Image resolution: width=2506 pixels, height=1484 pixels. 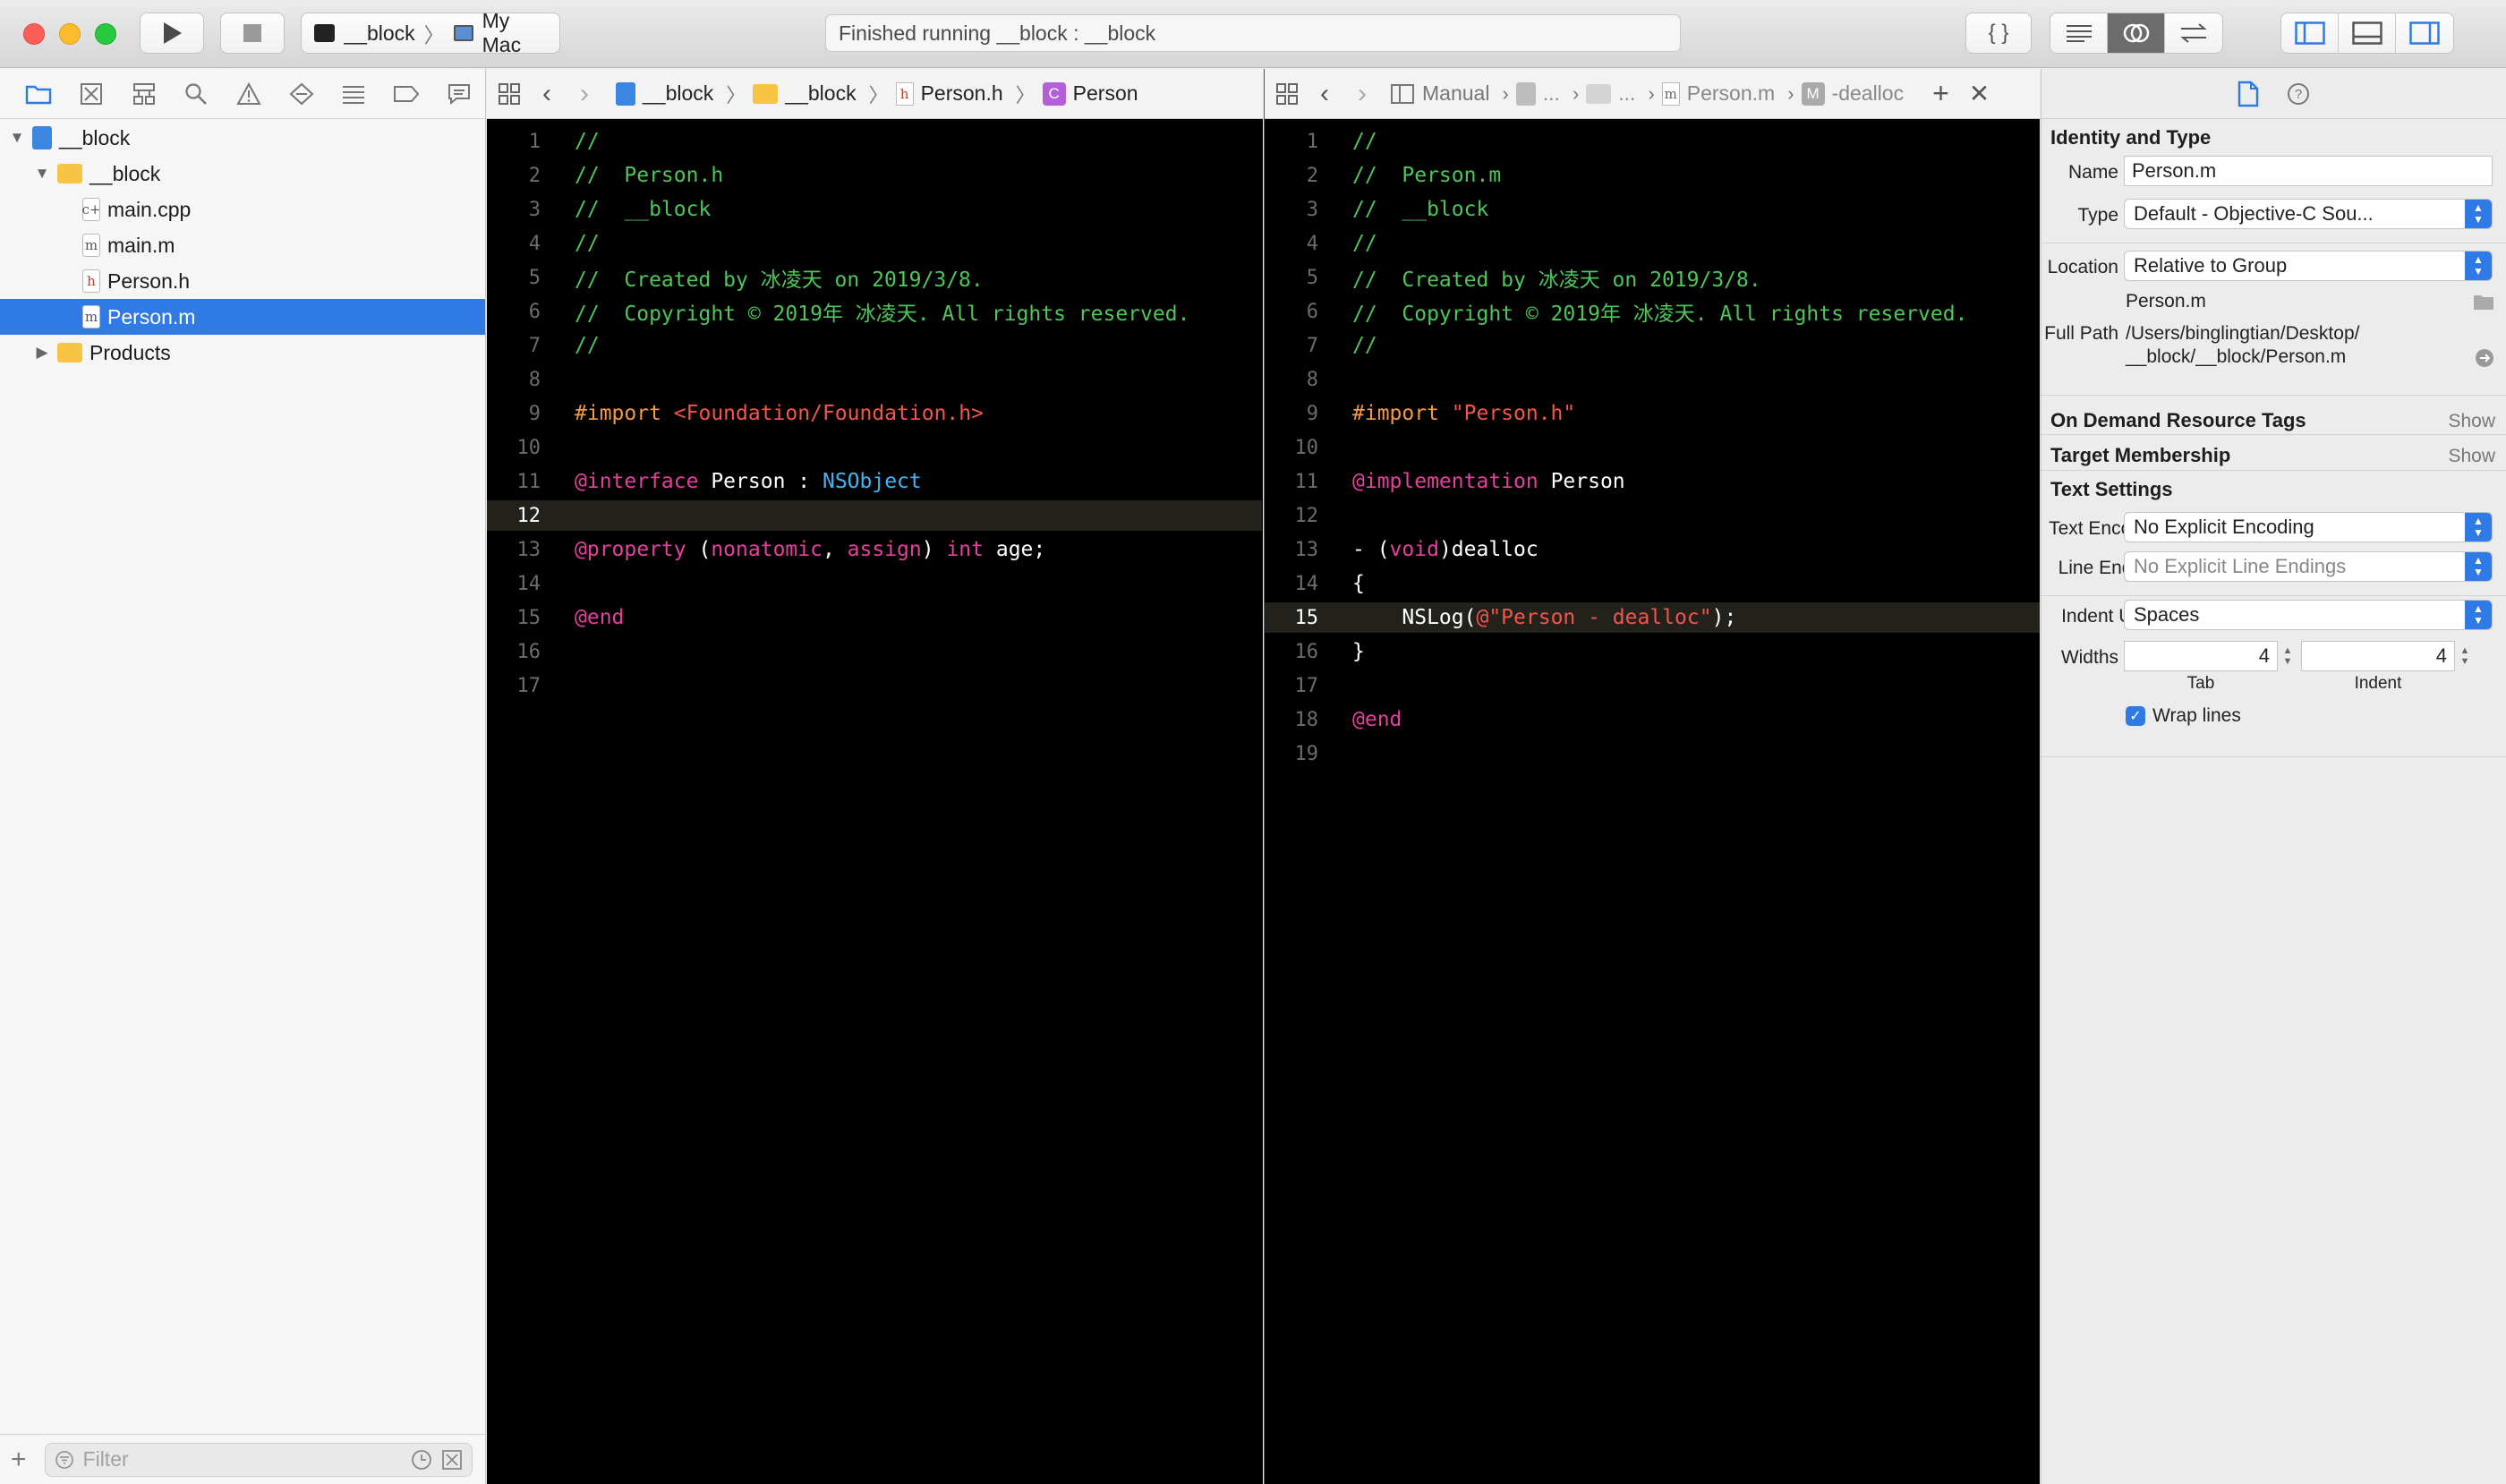 I want to click on clock-icon, so click(x=421, y=1460).